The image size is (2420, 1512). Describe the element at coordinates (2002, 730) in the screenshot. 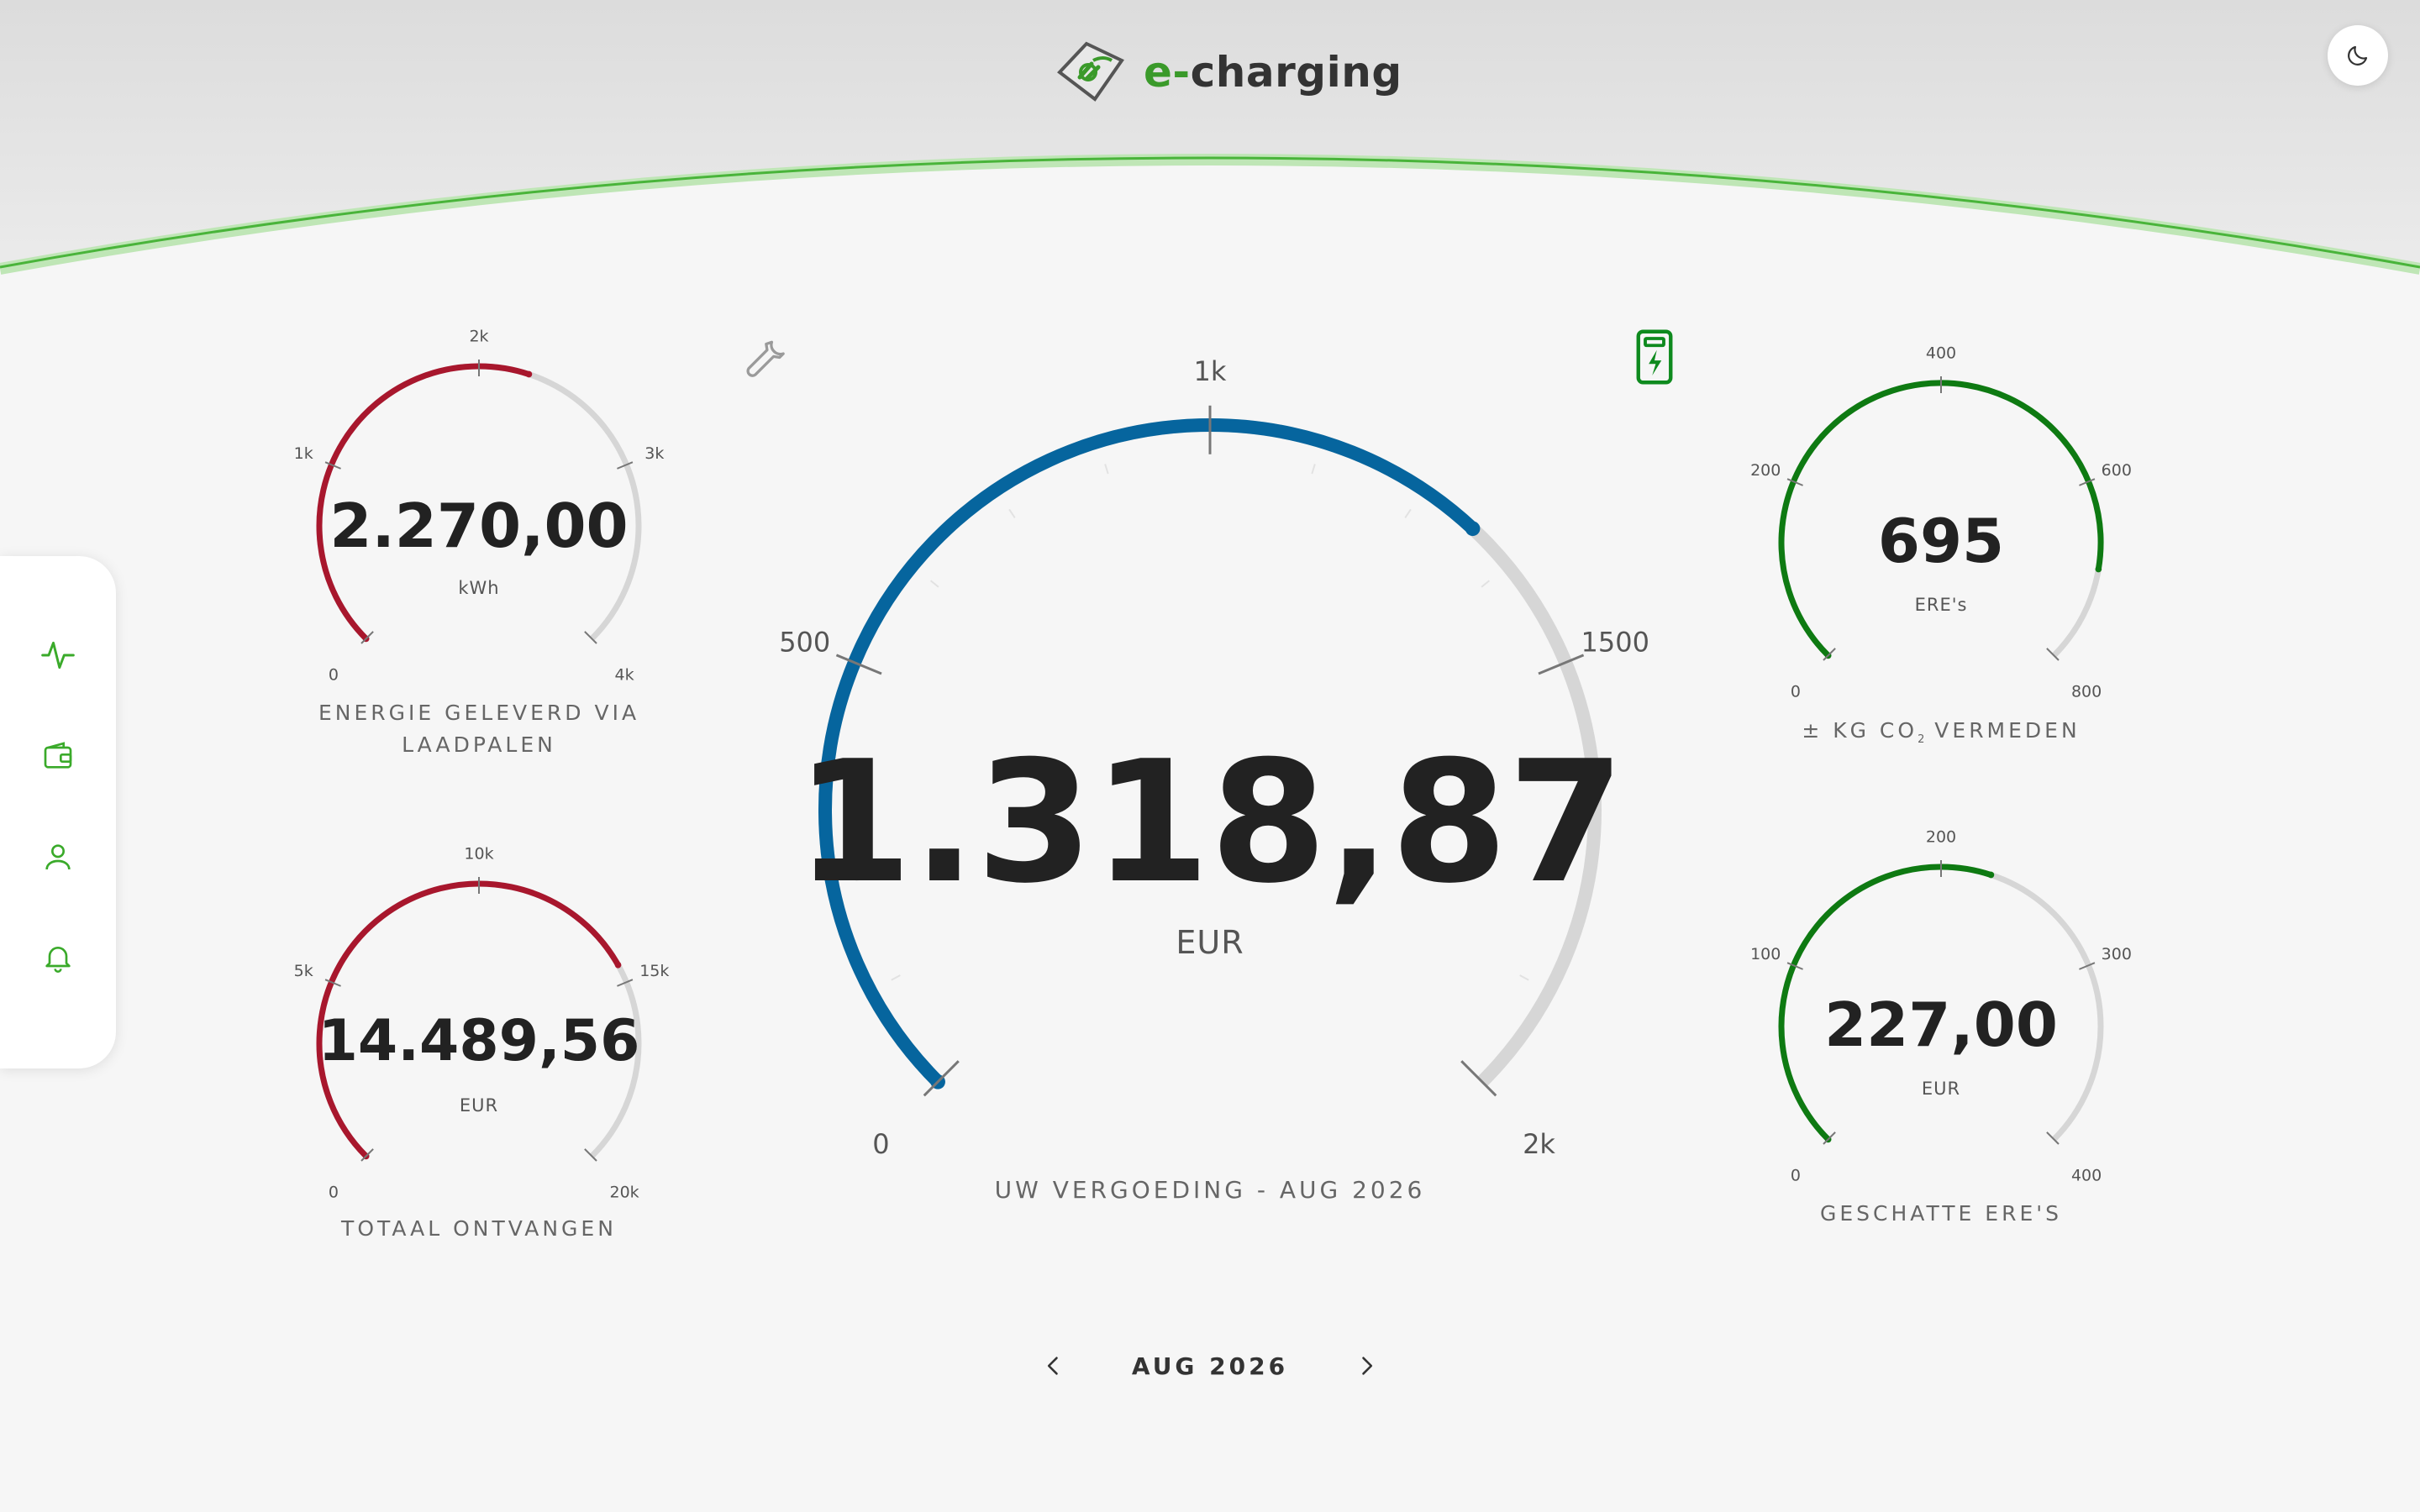

I see `co2-caption-suffix: VERMEDEN` at that location.